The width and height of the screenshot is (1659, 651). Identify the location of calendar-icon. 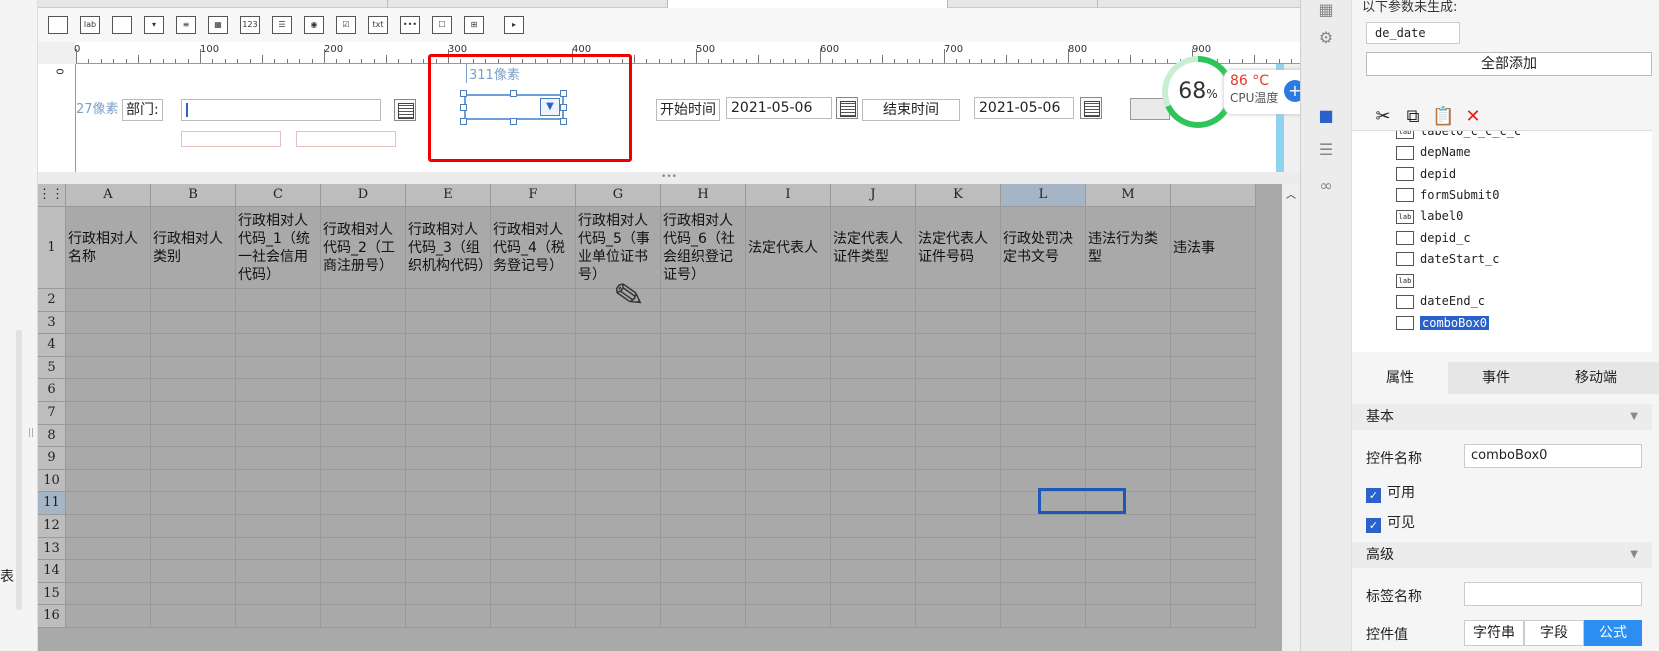
(1091, 108).